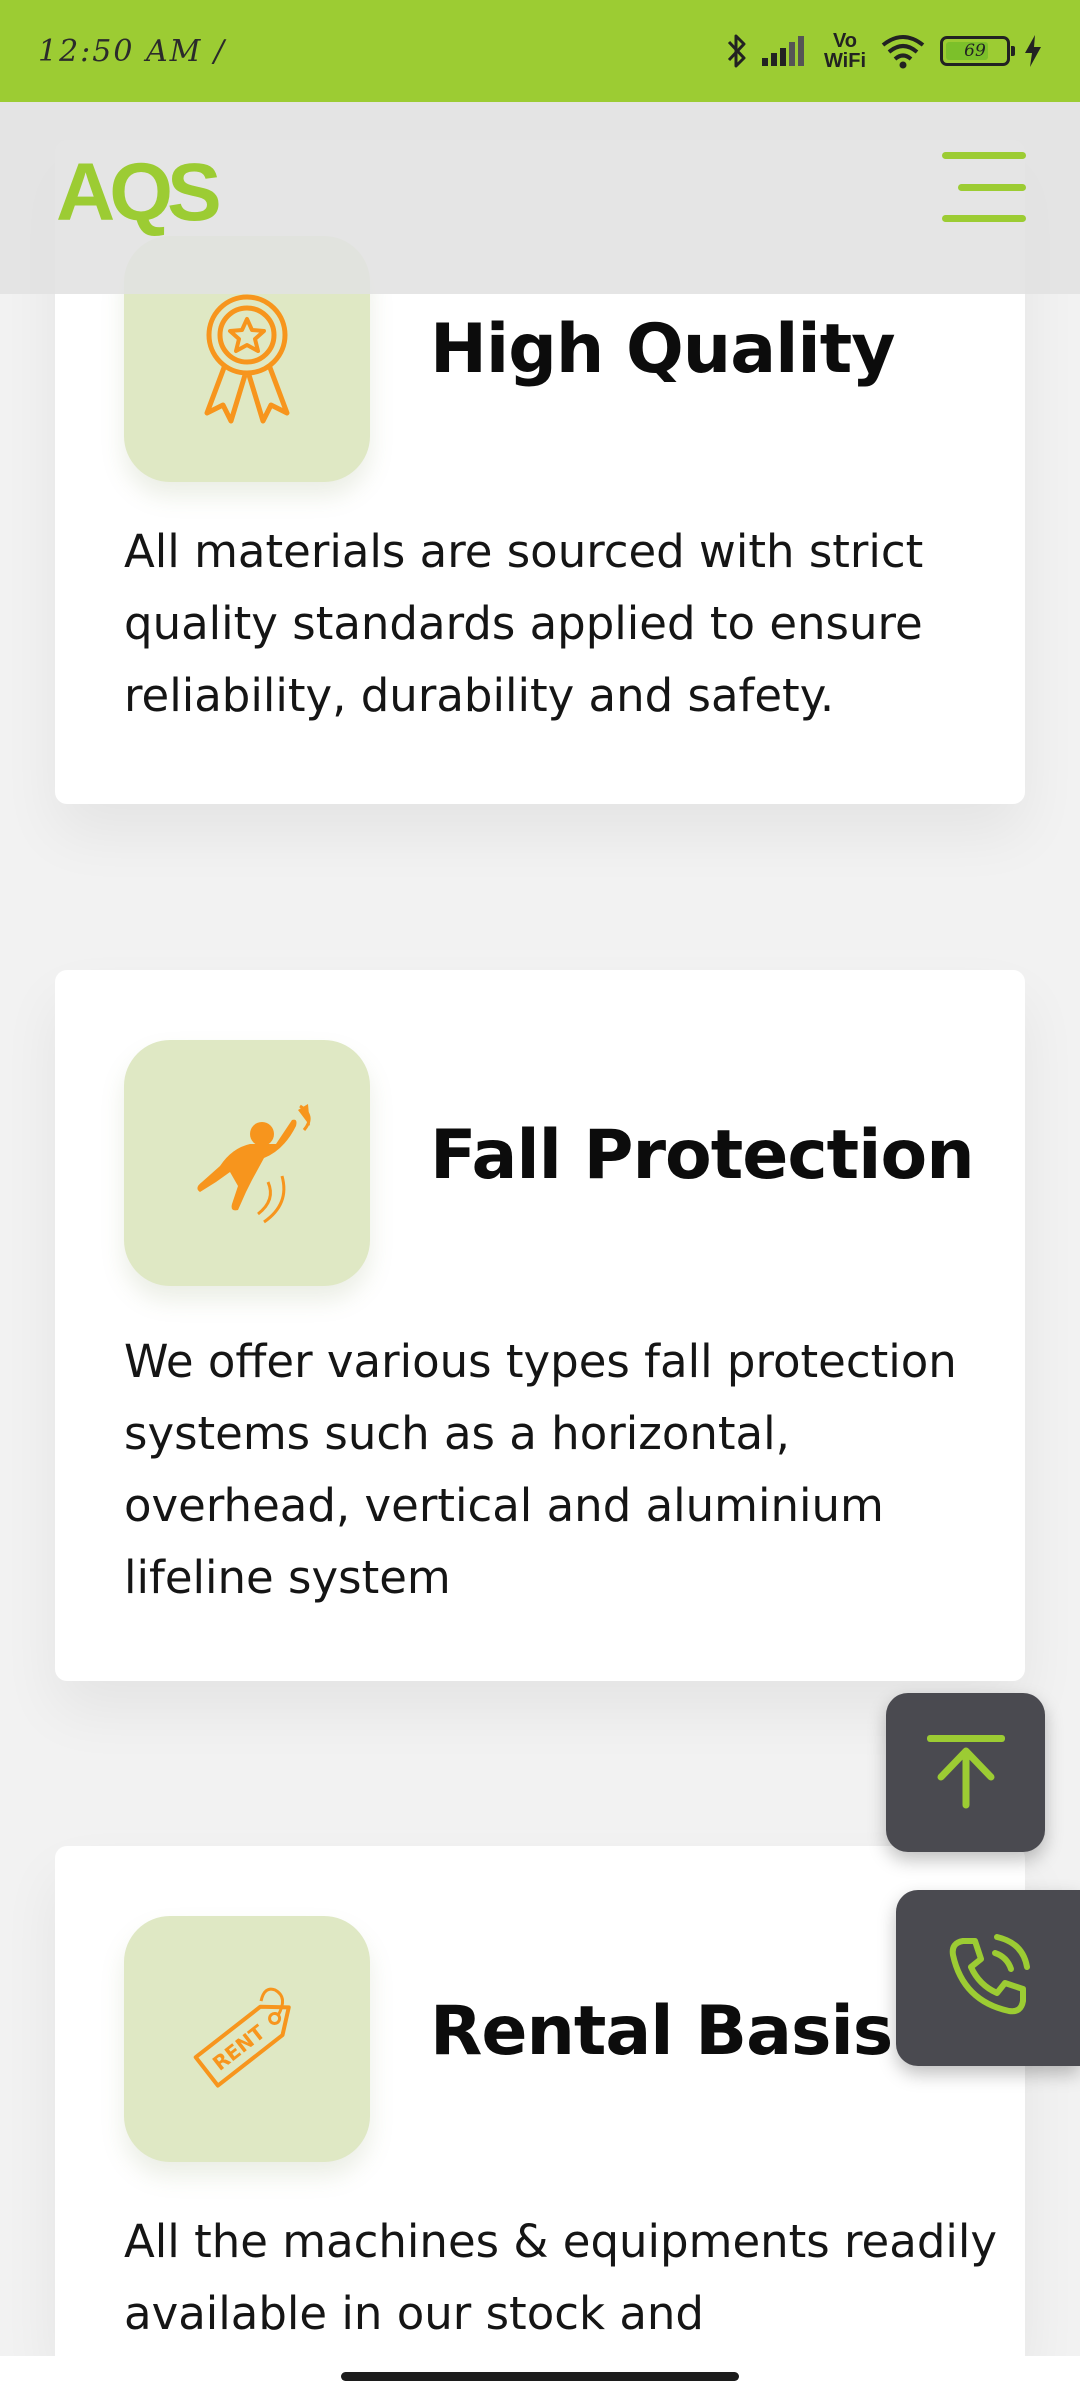 The width and height of the screenshot is (1080, 2400). I want to click on hamburger-menu-button, so click(984, 187).